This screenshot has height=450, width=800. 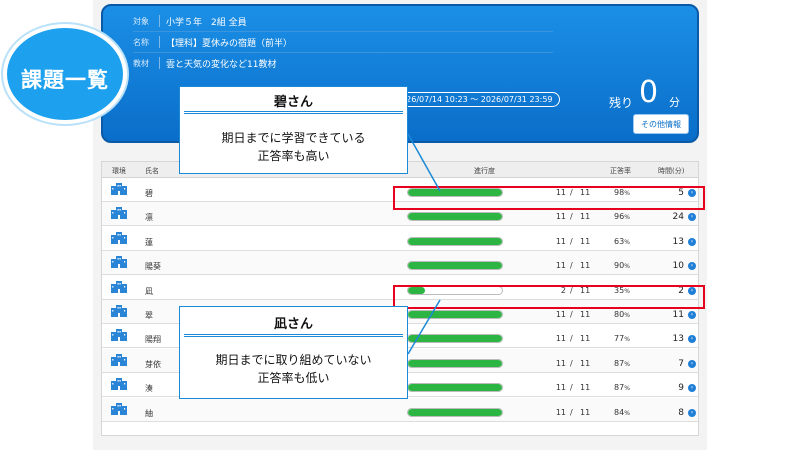 I want to click on title-badge: 課題一覧, so click(x=65, y=74).